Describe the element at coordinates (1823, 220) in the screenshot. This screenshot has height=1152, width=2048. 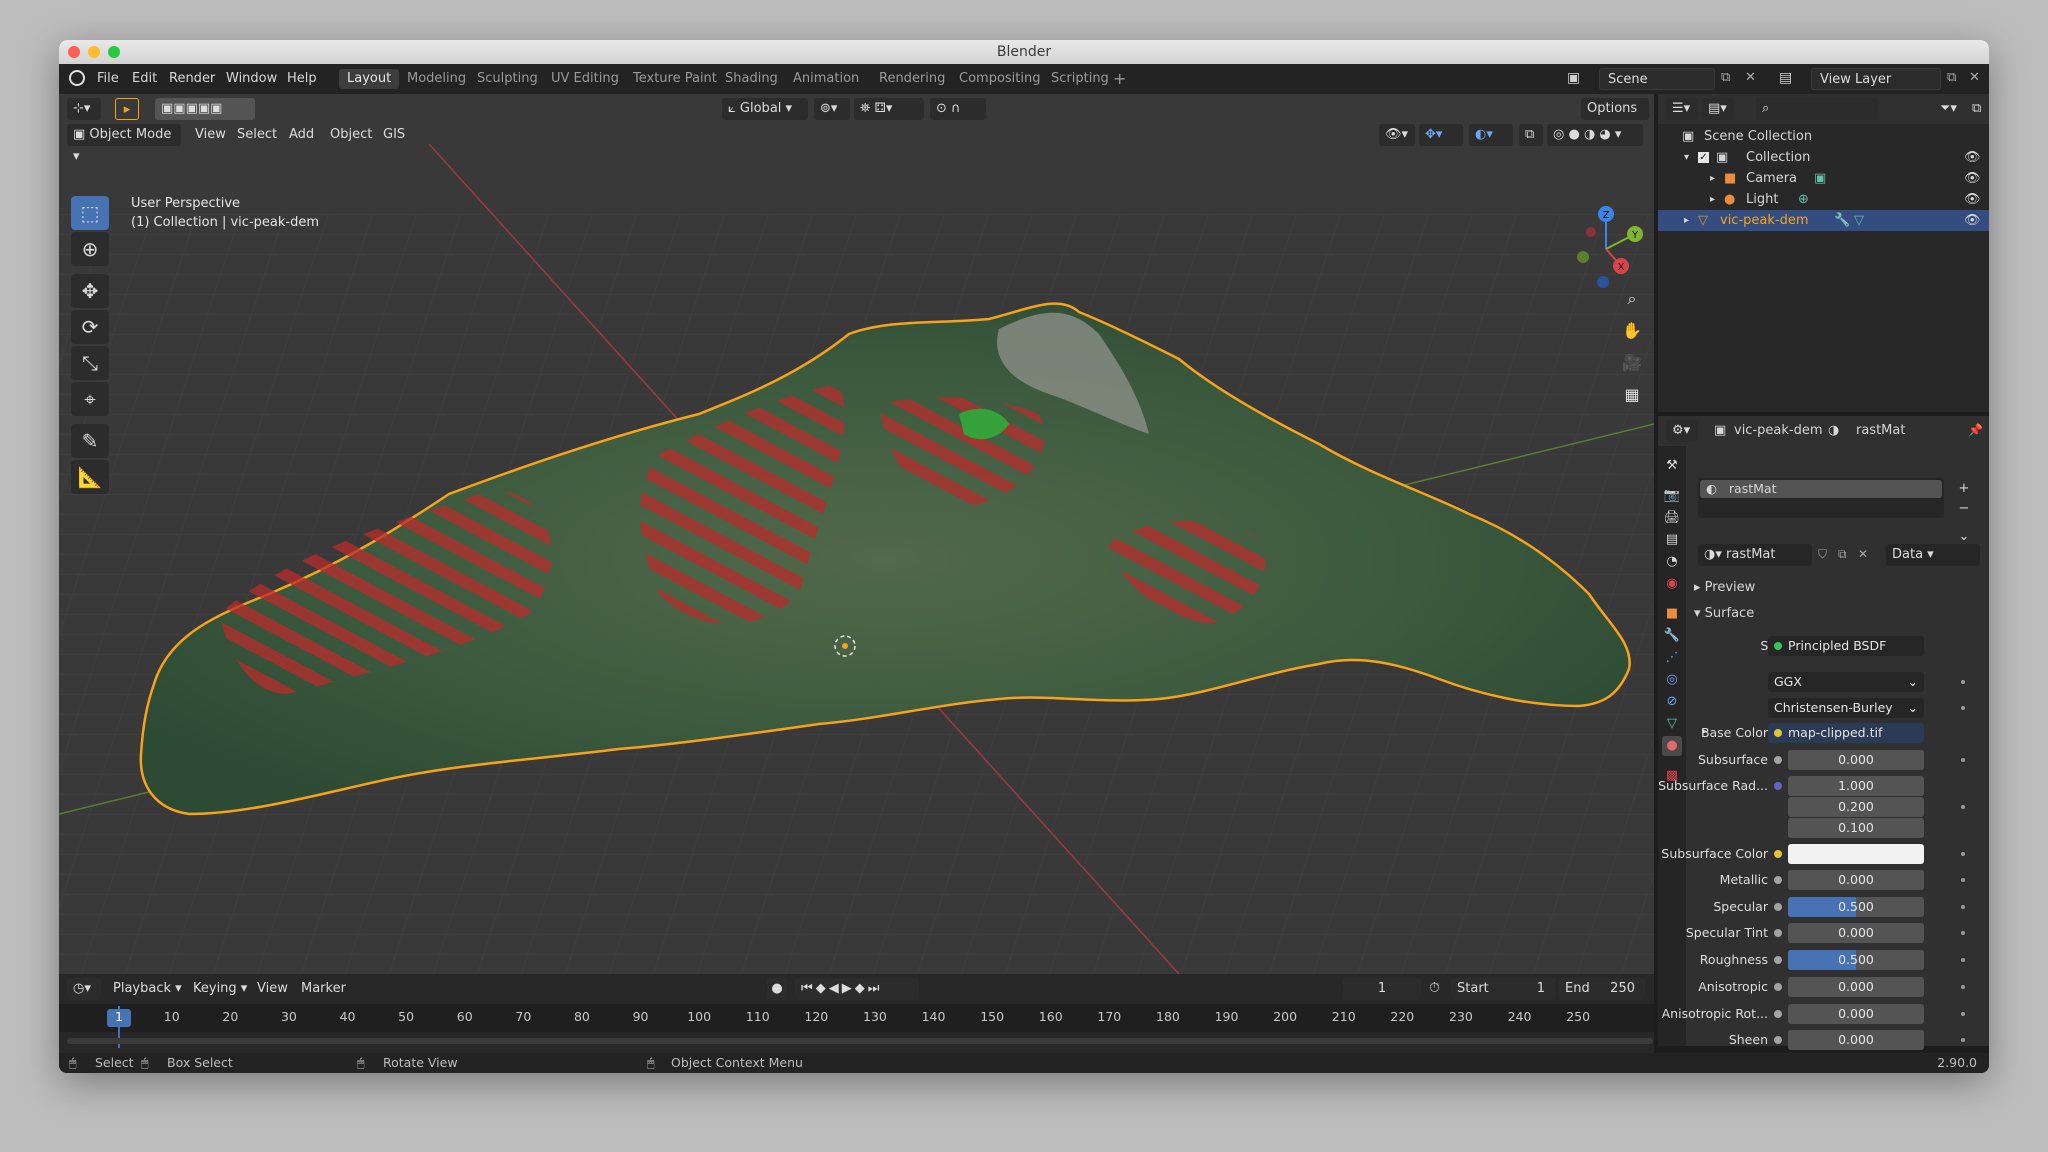
I see `outliner-row-vic-peak-dem: ▸ ▽ vic-peak-dem 🔧 ▽ 👁` at that location.